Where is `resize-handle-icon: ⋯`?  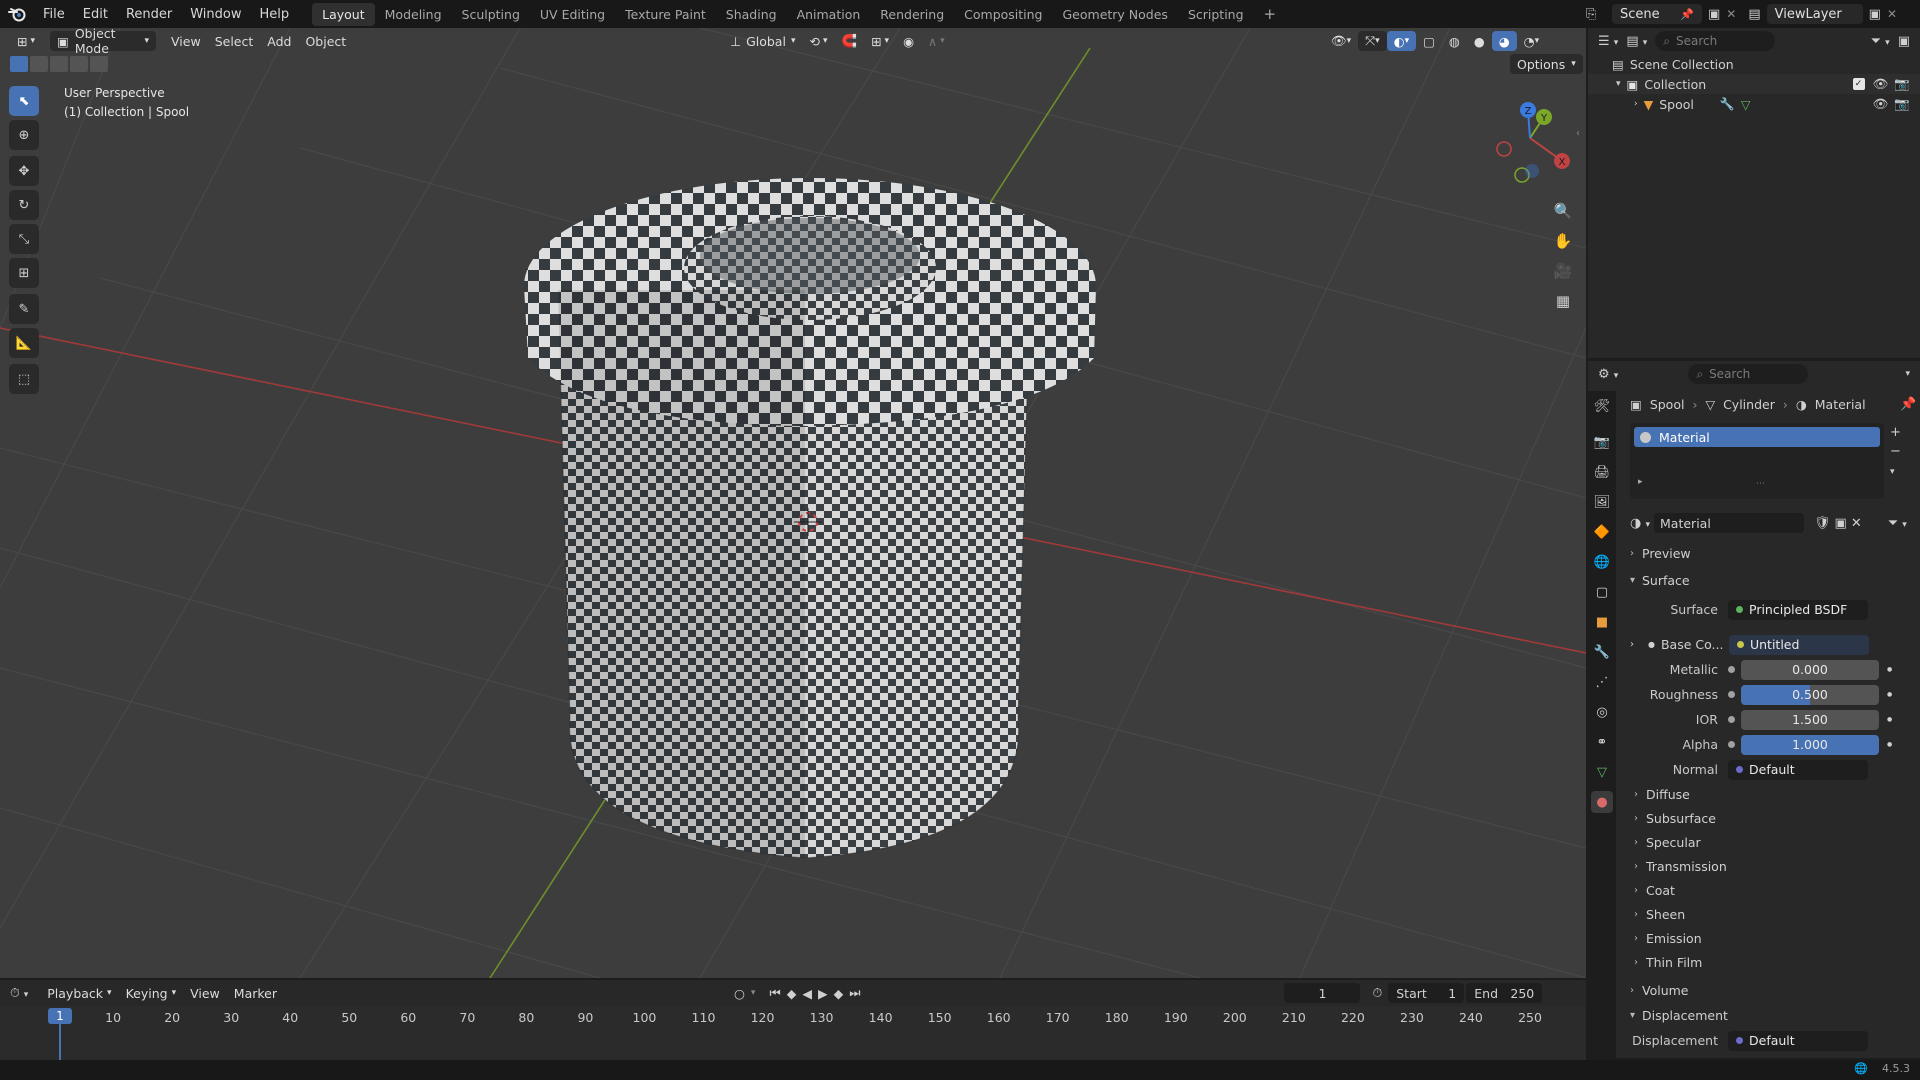
resize-handle-icon: ⋯ is located at coordinates (1760, 484).